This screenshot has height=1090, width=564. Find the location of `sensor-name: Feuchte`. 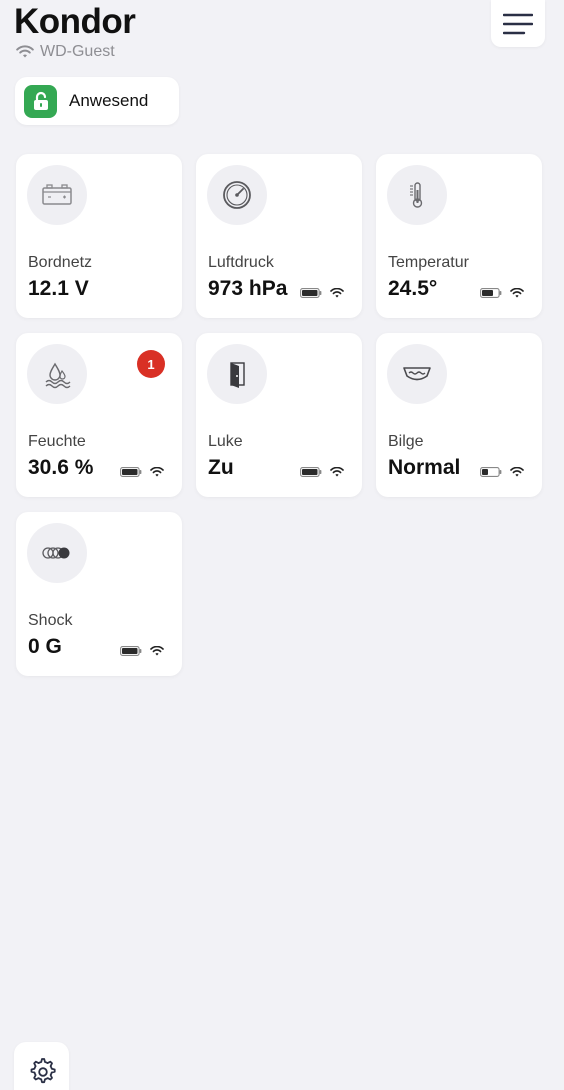

sensor-name: Feuchte is located at coordinates (57, 441).